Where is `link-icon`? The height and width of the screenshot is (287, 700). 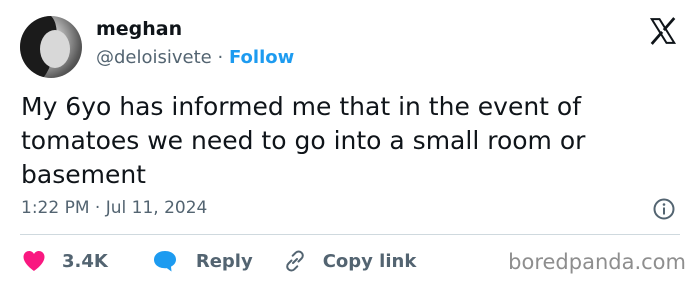
link-icon is located at coordinates (294, 261).